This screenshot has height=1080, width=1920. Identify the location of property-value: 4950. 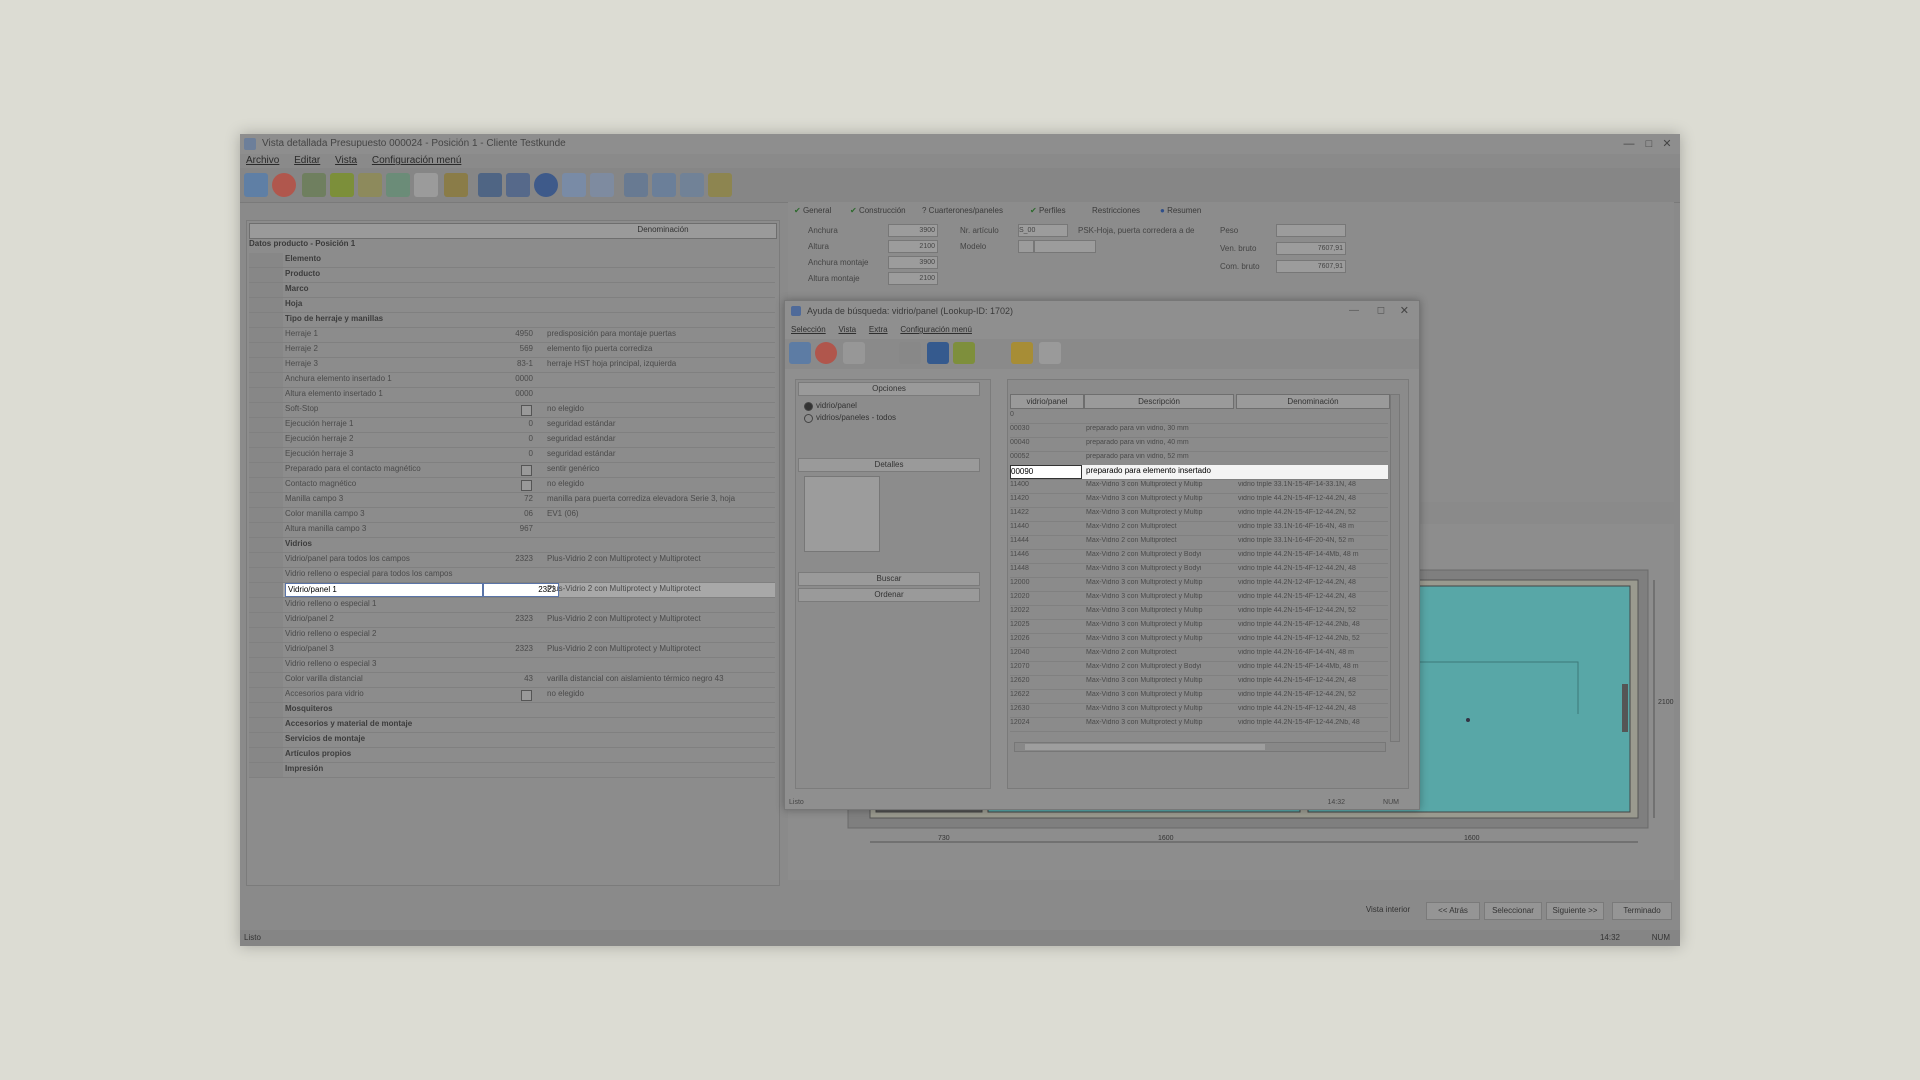
(504, 333).